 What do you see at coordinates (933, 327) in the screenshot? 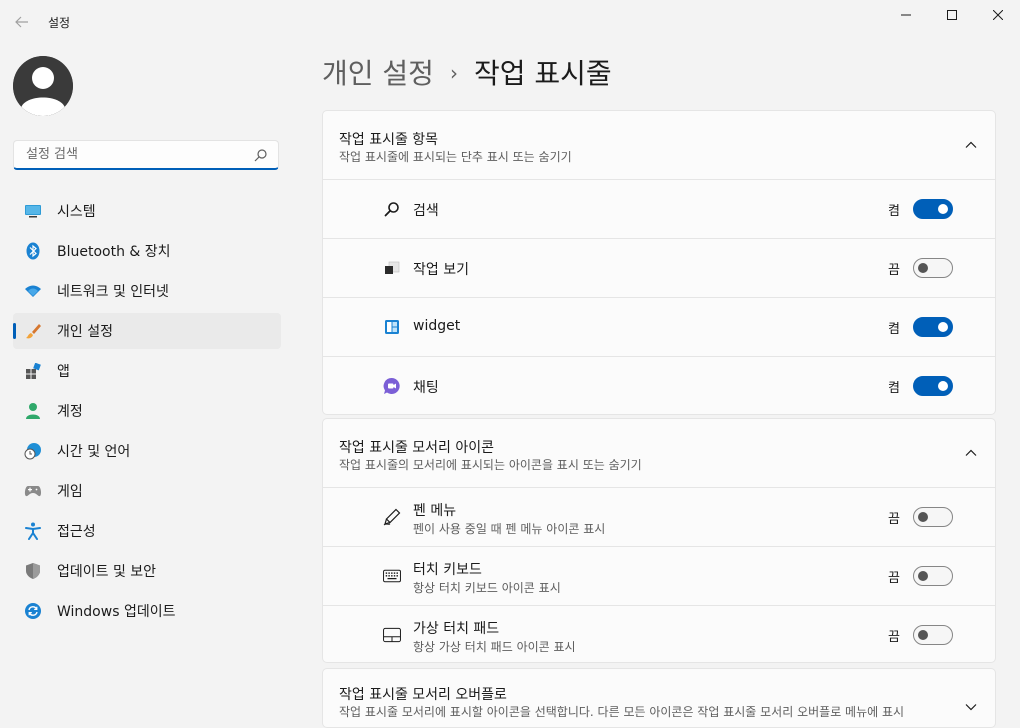
I see `widgets-toggle` at bounding box center [933, 327].